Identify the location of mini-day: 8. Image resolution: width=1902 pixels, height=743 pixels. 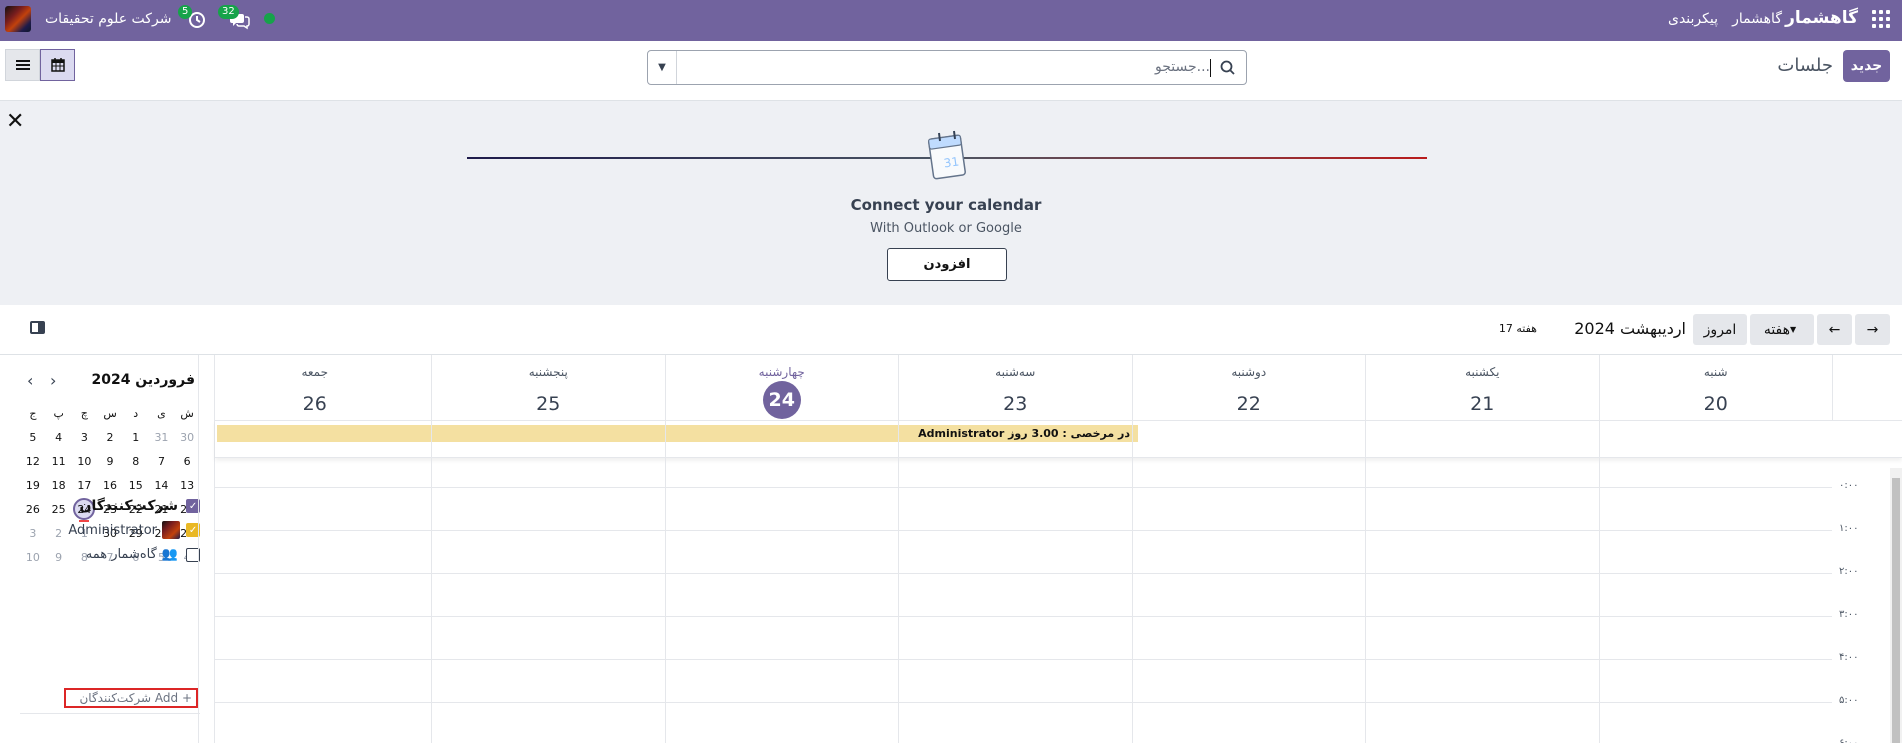
(136, 461).